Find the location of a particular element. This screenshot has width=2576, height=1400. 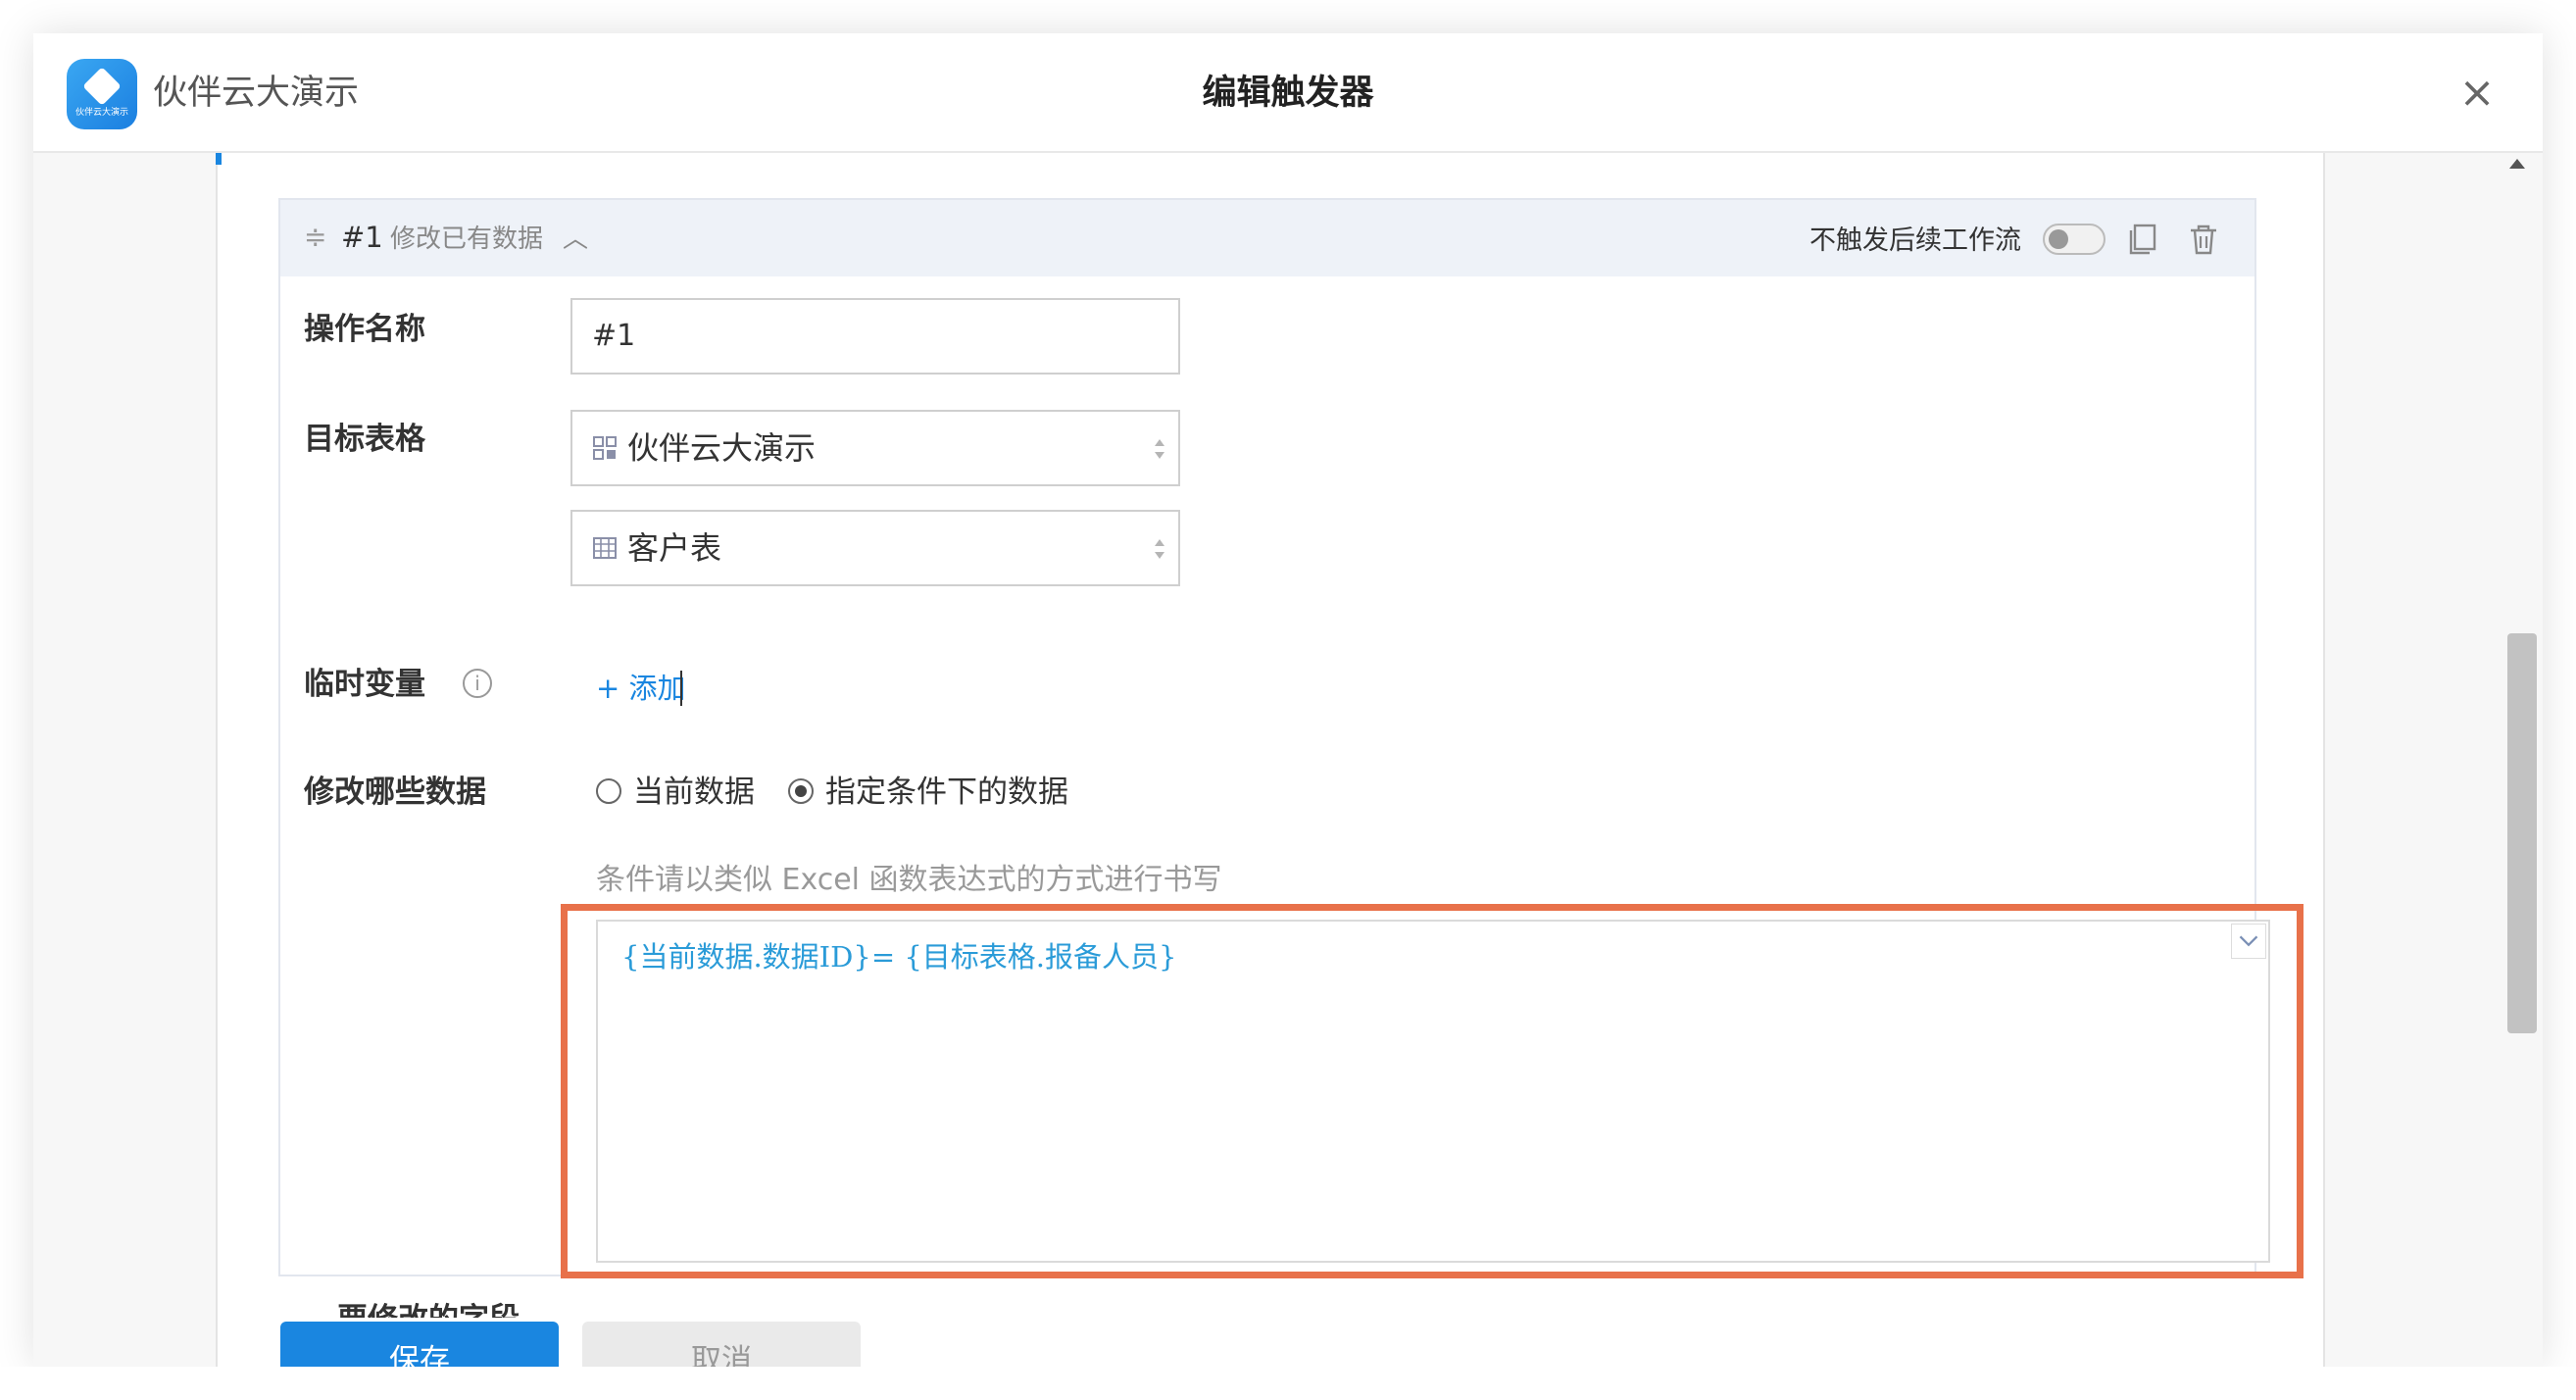

which-data-label: 修改哪些数据 is located at coordinates (395, 792).